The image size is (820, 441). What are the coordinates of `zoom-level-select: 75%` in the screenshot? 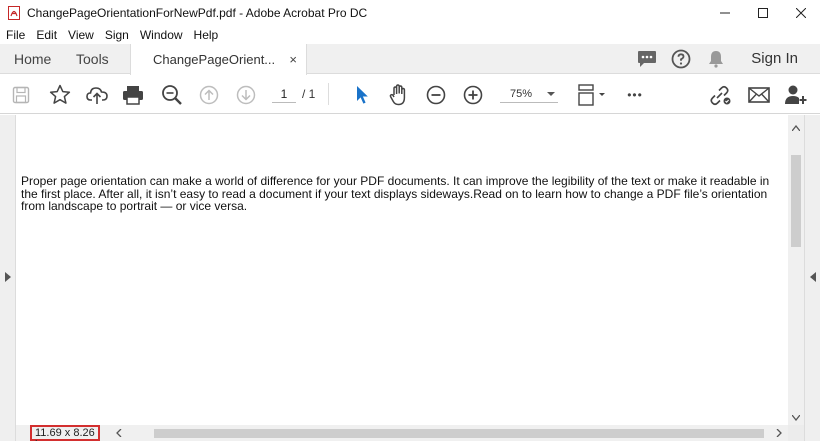 It's located at (529, 94).